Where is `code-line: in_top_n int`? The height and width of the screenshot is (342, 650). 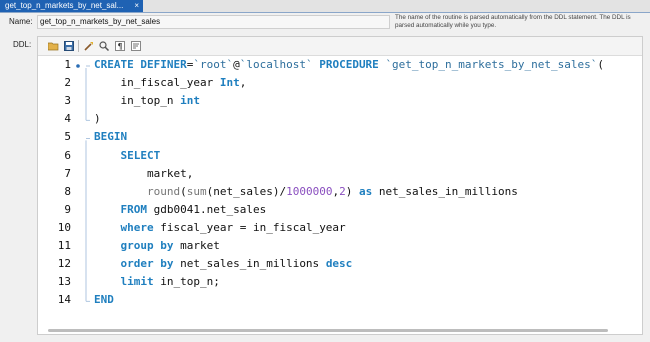
code-line: in_top_n int is located at coordinates (147, 101).